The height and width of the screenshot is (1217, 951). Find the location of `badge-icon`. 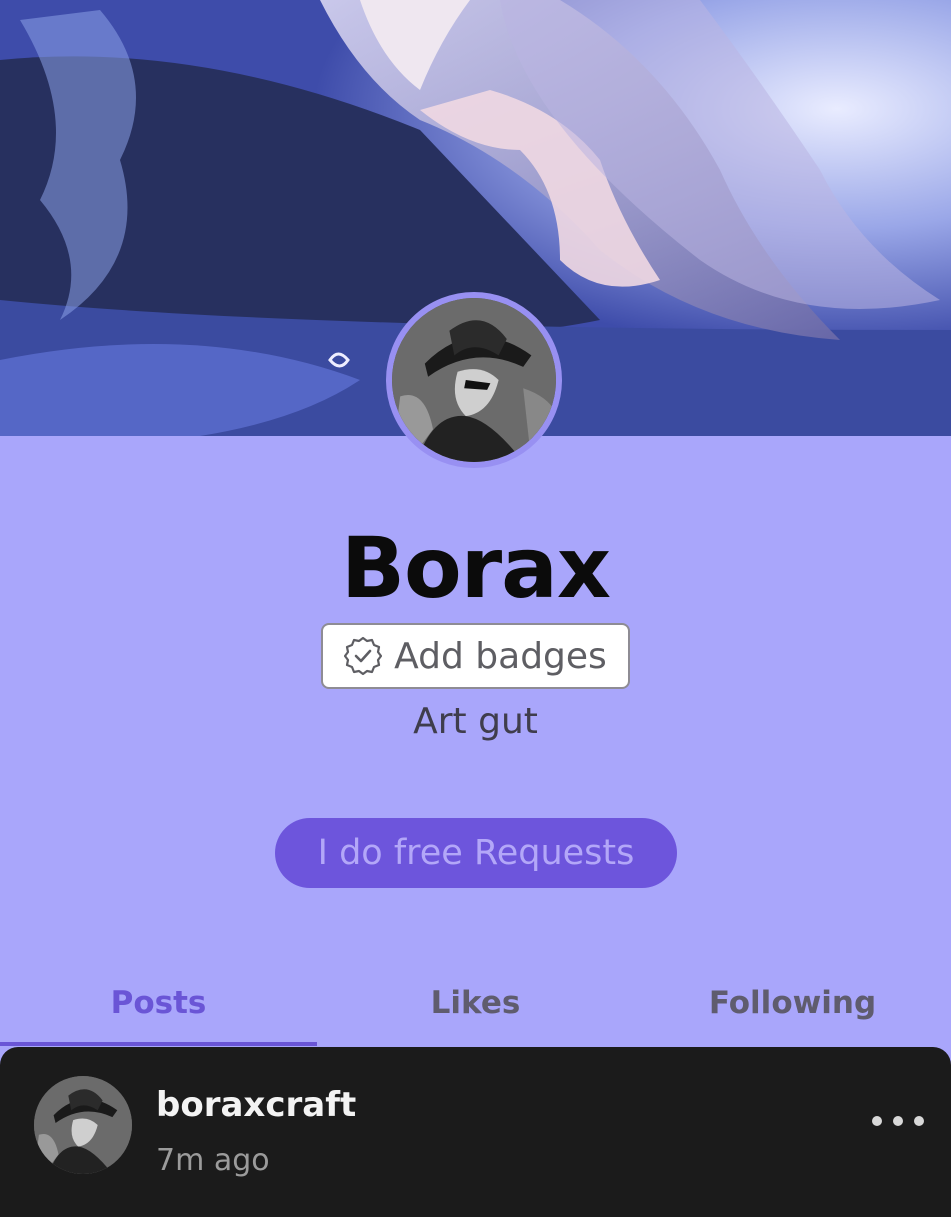

badge-icon is located at coordinates (363, 656).